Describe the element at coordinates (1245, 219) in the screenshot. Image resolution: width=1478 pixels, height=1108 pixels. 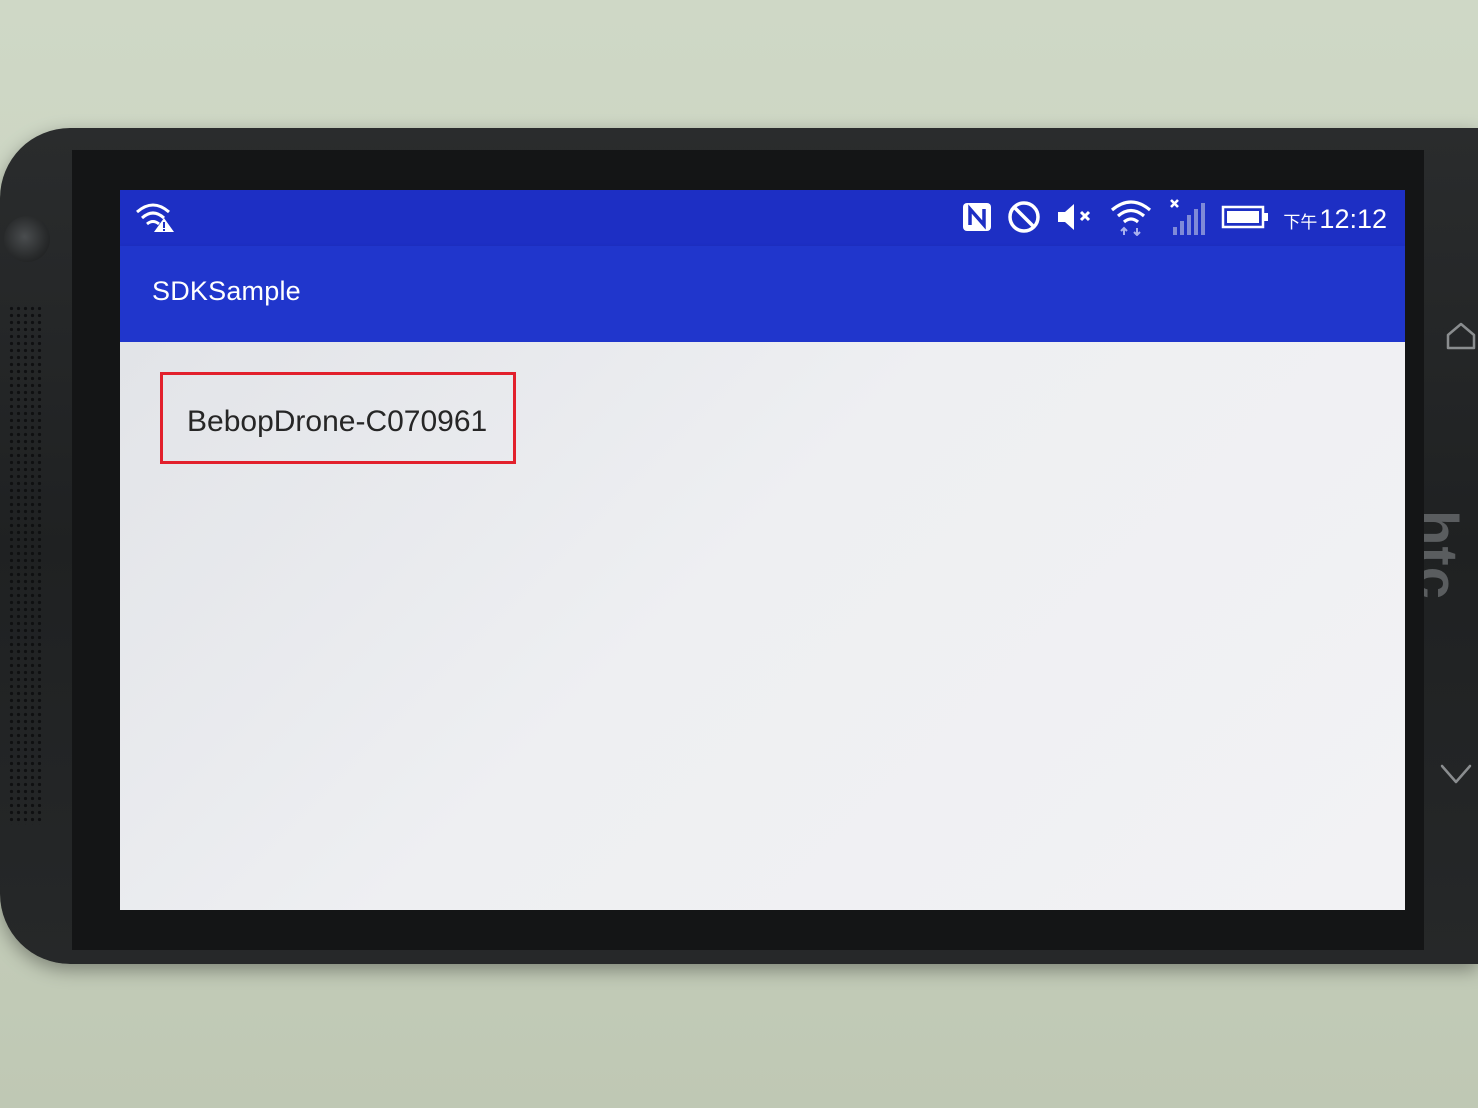
I see `battery-icon` at that location.